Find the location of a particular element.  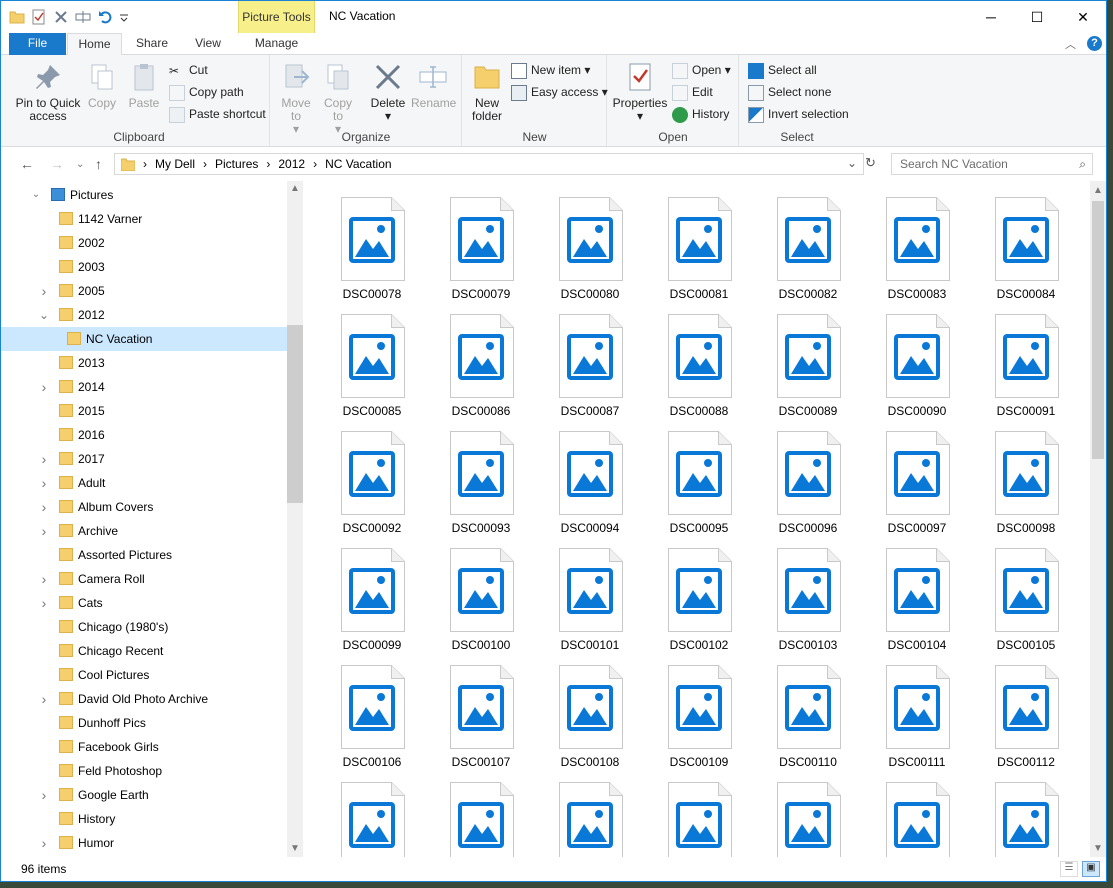

tree-item: 2013 is located at coordinates (144, 363).